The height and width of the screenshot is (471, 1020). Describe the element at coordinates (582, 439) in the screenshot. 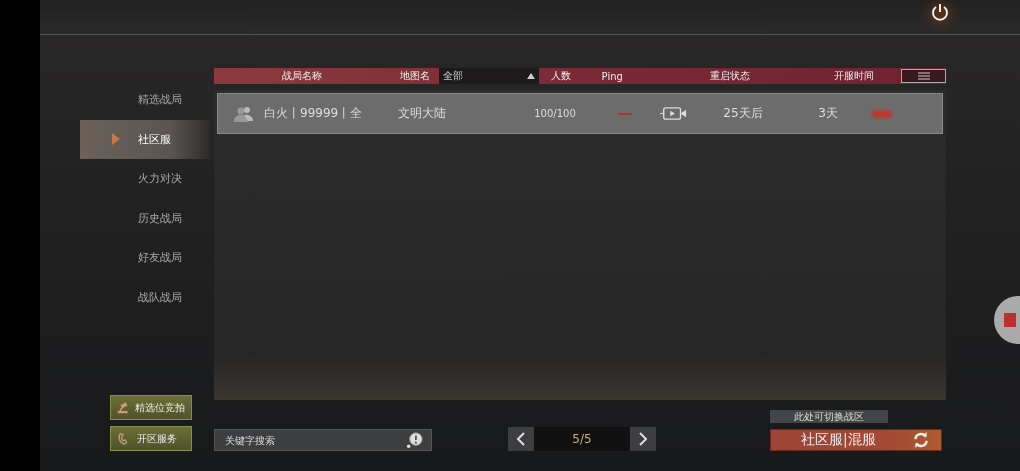

I see `page-indicator: 5/5` at that location.